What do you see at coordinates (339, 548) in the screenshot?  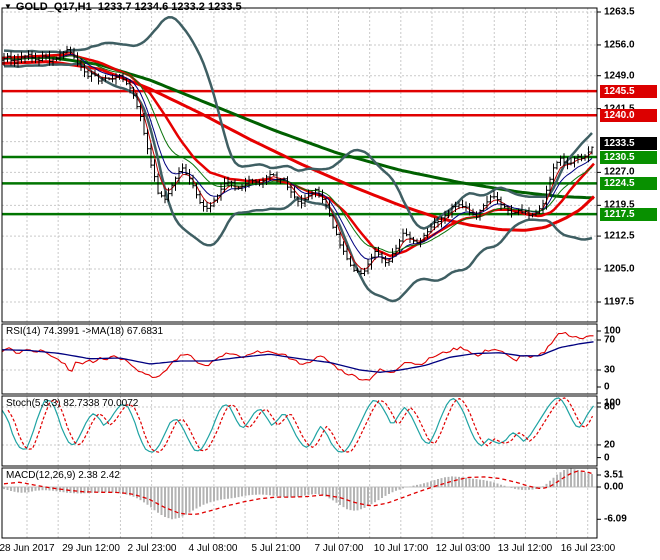 I see `time-axis-label: 7 Jul 07:00` at bounding box center [339, 548].